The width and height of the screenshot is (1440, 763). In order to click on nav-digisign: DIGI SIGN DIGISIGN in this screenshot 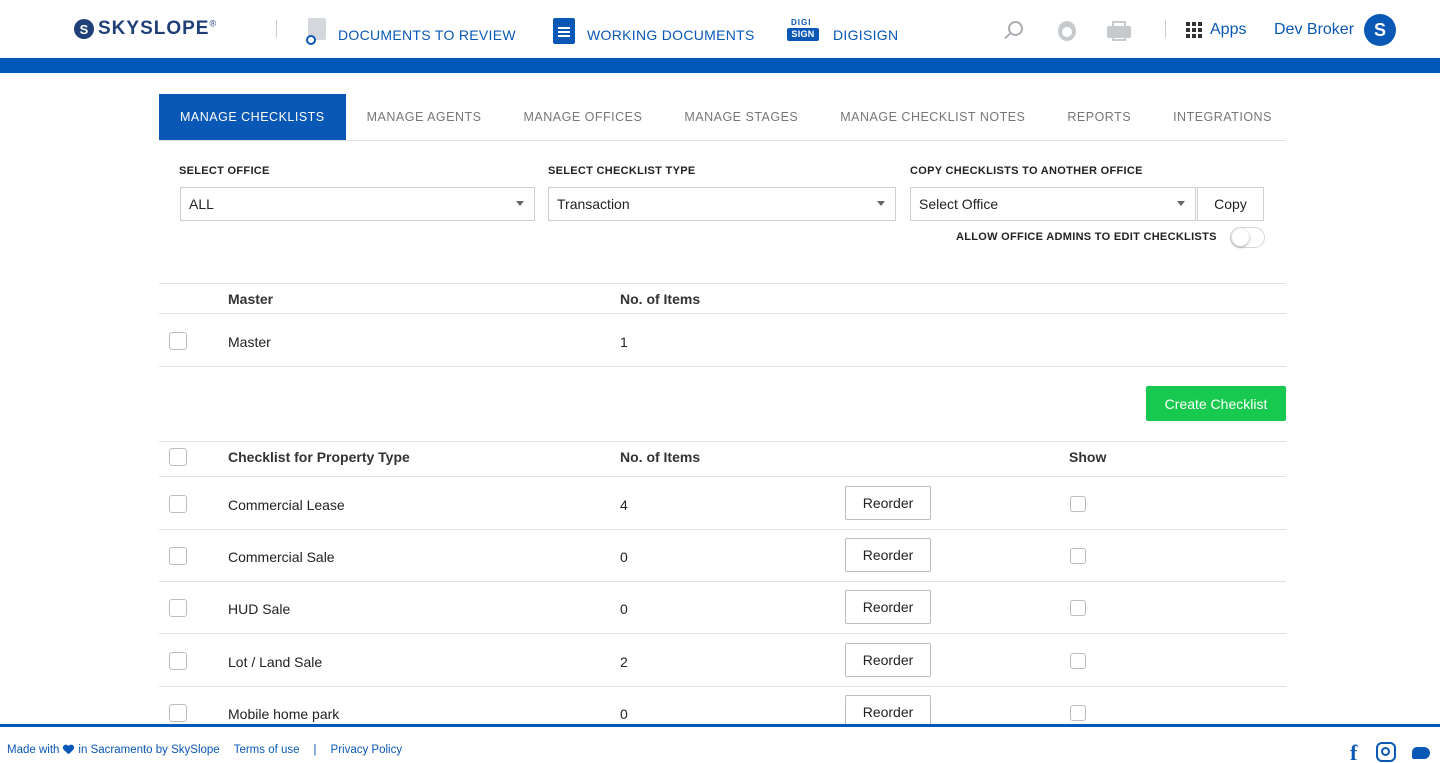, I will do `click(842, 31)`.